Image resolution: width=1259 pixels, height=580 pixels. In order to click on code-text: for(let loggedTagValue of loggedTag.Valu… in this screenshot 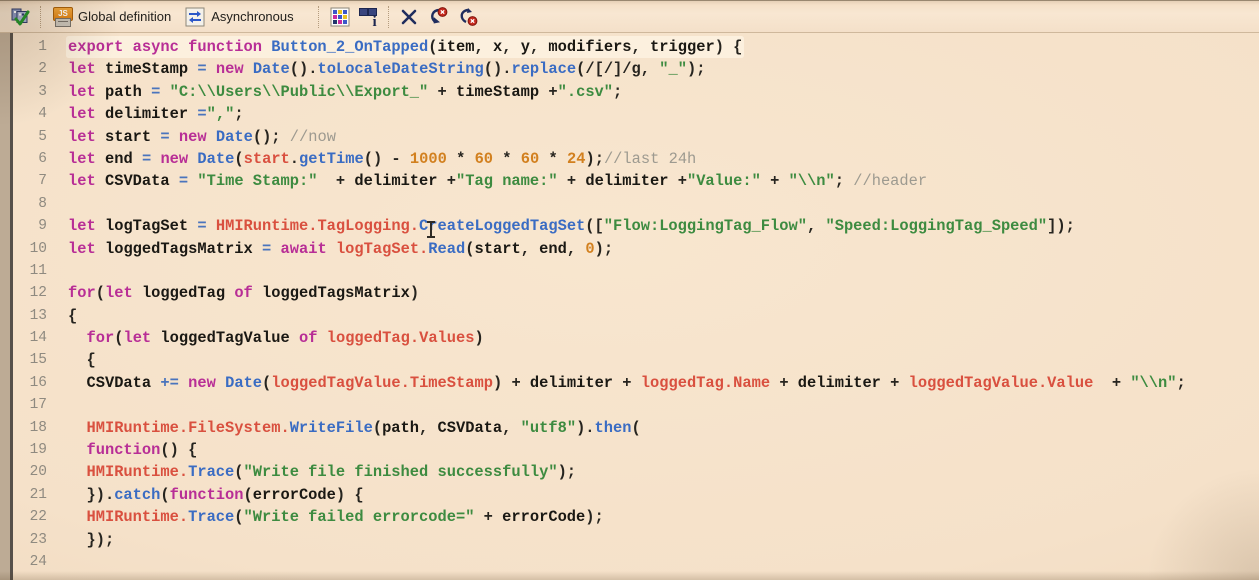, I will do `click(285, 338)`.